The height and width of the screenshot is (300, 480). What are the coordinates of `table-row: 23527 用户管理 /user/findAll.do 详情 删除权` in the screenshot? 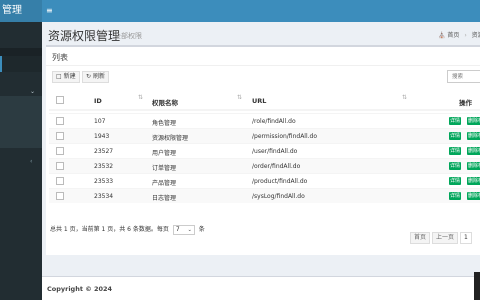 It's located at (264, 150).